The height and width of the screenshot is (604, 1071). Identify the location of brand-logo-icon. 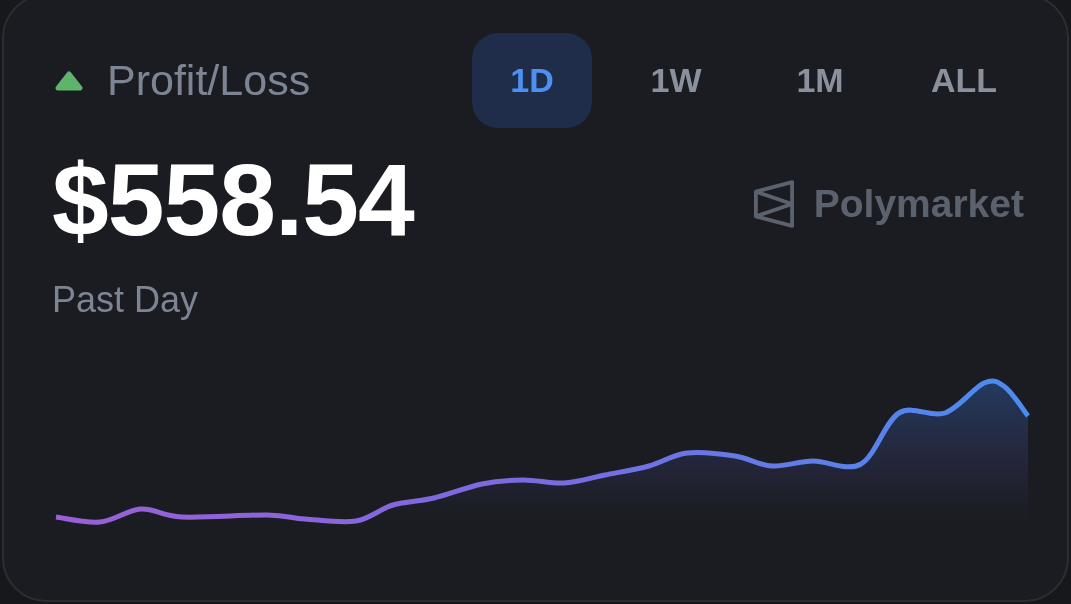
(773, 204).